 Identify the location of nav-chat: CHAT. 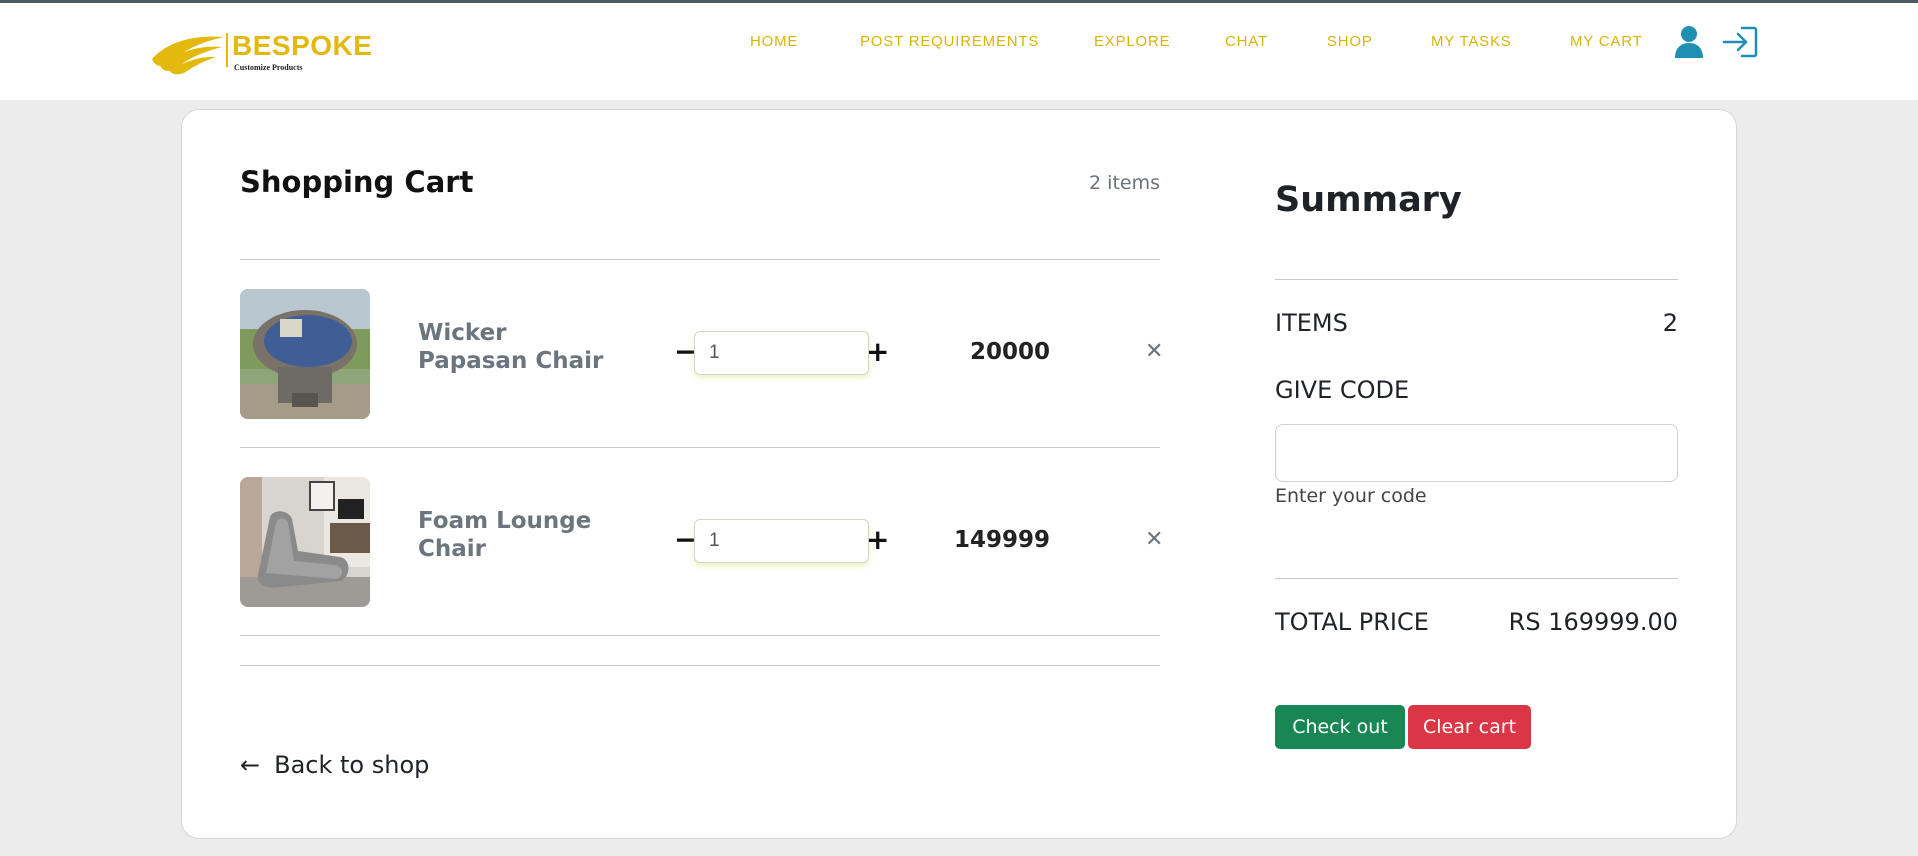
(1246, 41).